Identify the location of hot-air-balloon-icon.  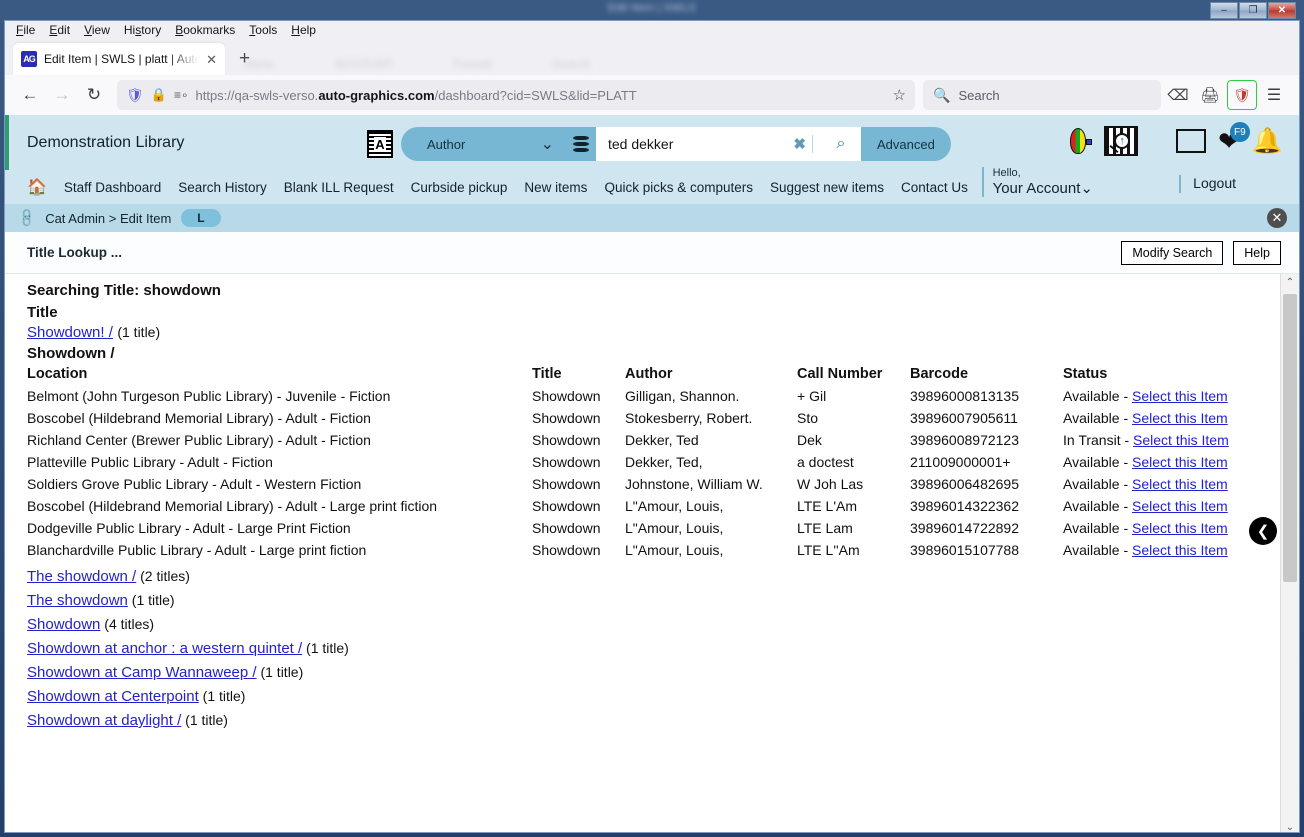
(1081, 141).